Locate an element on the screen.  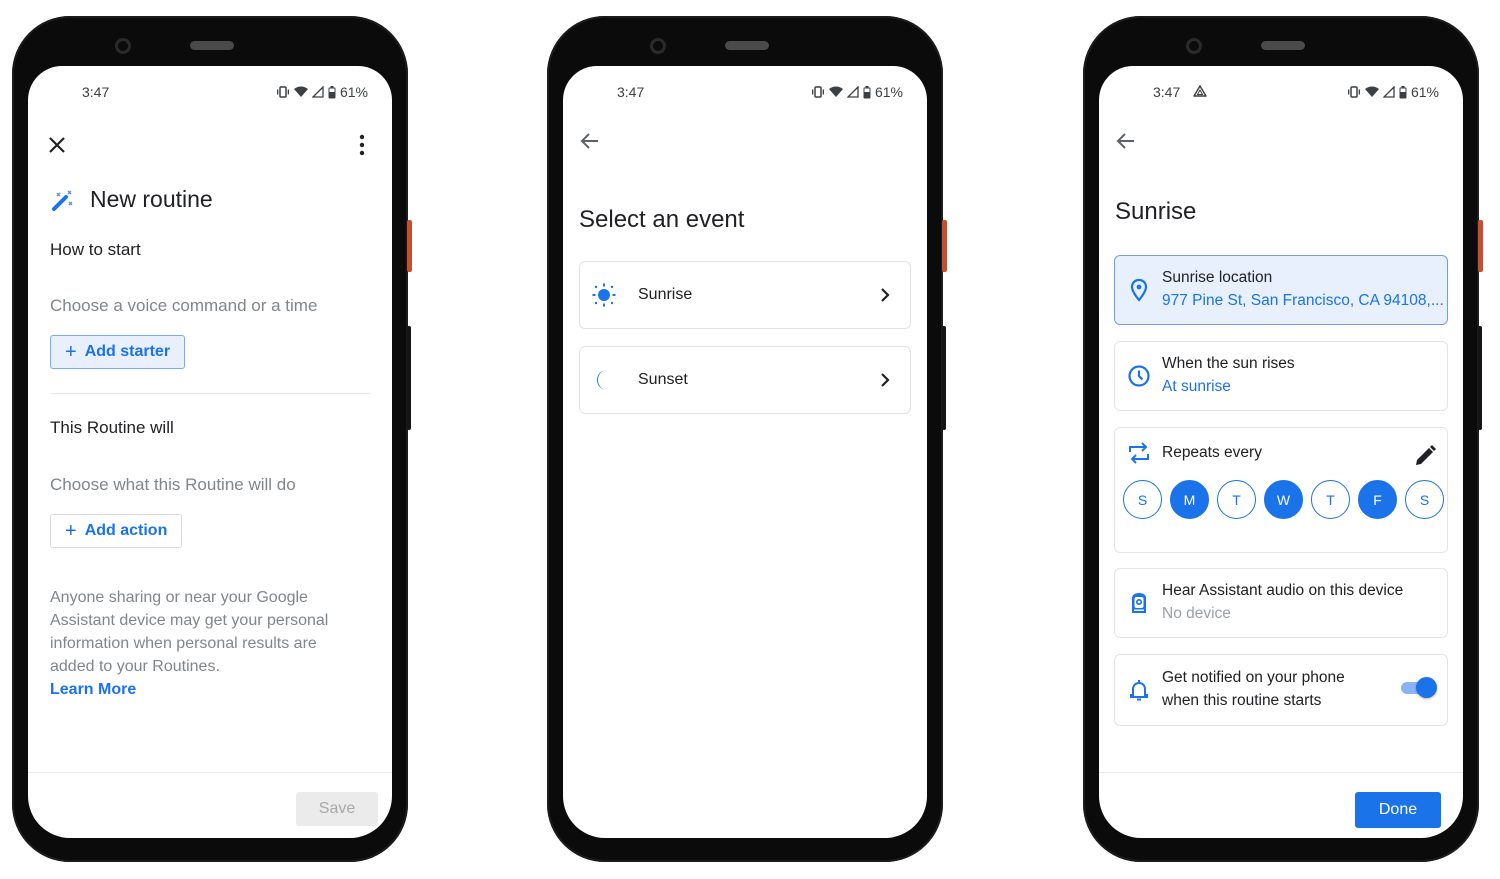
action-hint: Choose what this Routine will do is located at coordinates (173, 484).